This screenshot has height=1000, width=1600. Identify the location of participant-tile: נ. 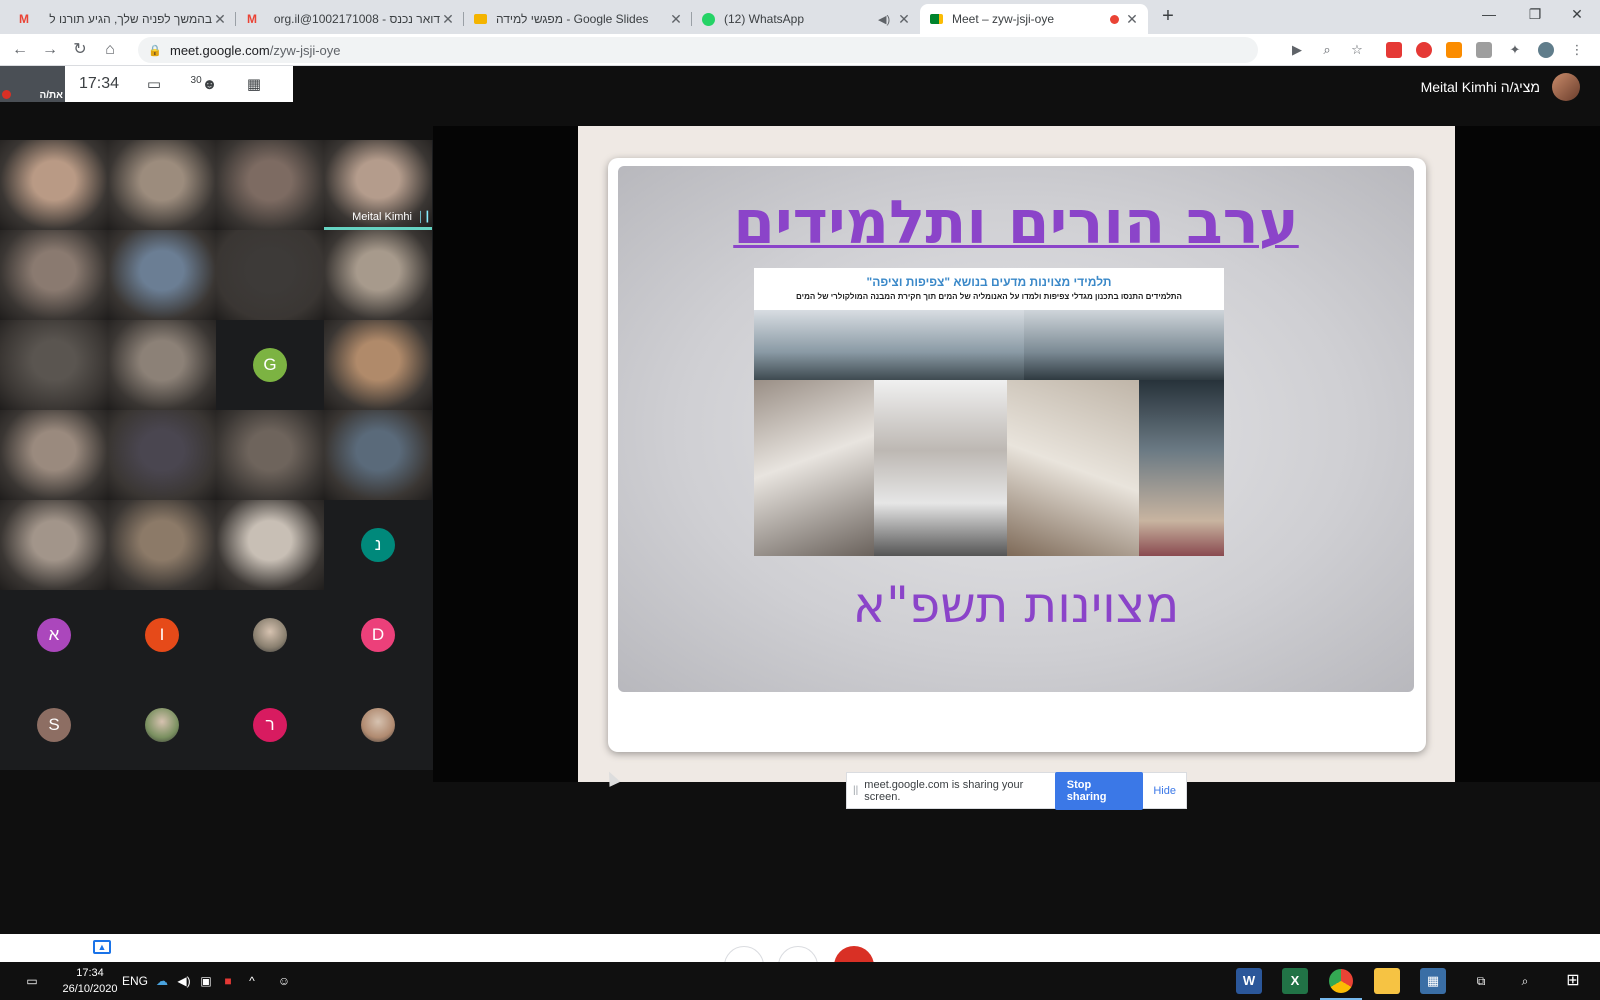
(378, 545).